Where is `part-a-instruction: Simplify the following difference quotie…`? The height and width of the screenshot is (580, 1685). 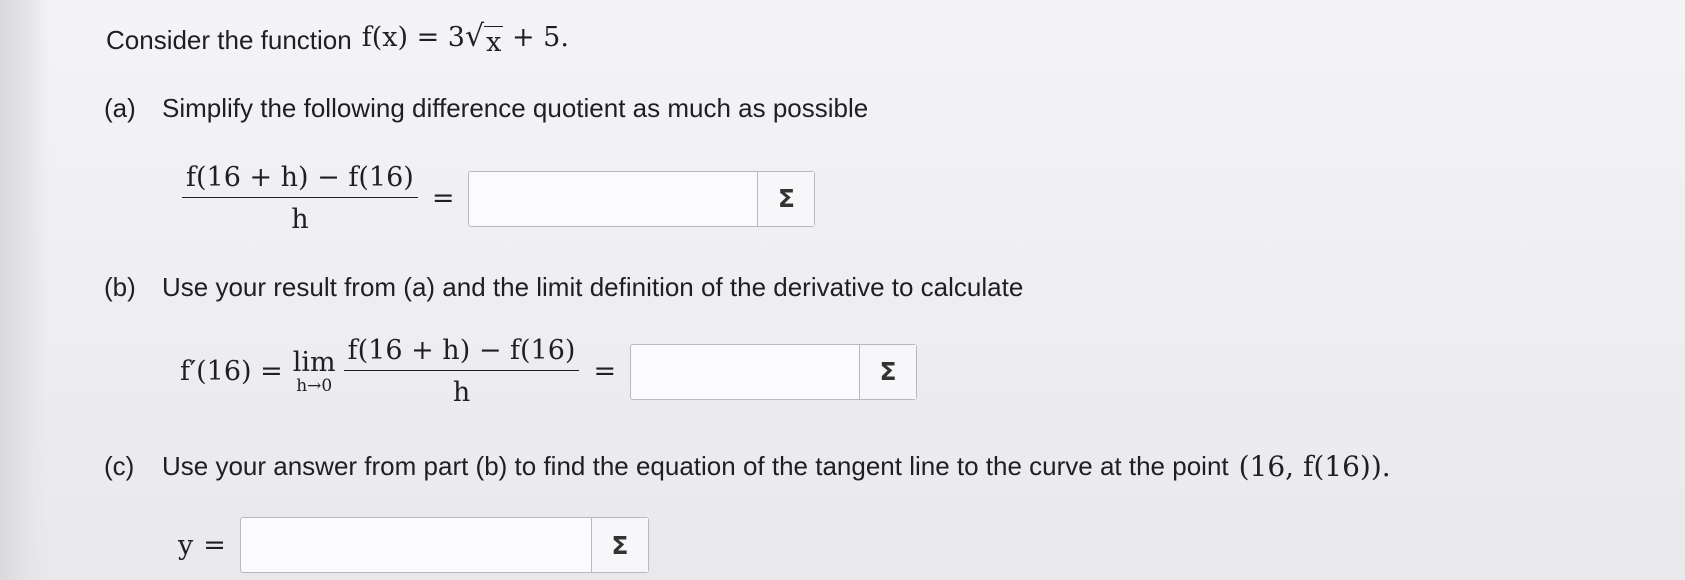 part-a-instruction: Simplify the following difference quotie… is located at coordinates (515, 108).